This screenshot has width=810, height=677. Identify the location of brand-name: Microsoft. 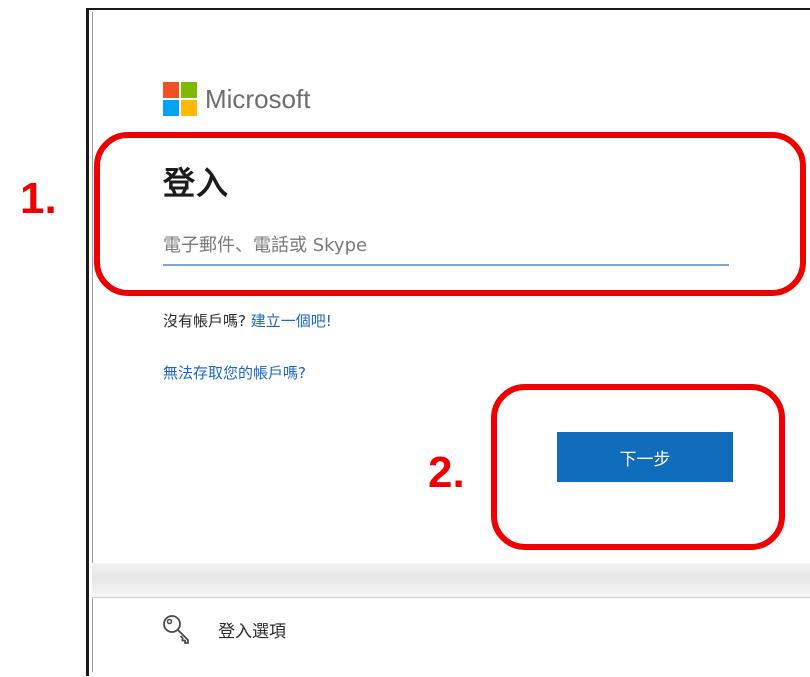
(258, 98).